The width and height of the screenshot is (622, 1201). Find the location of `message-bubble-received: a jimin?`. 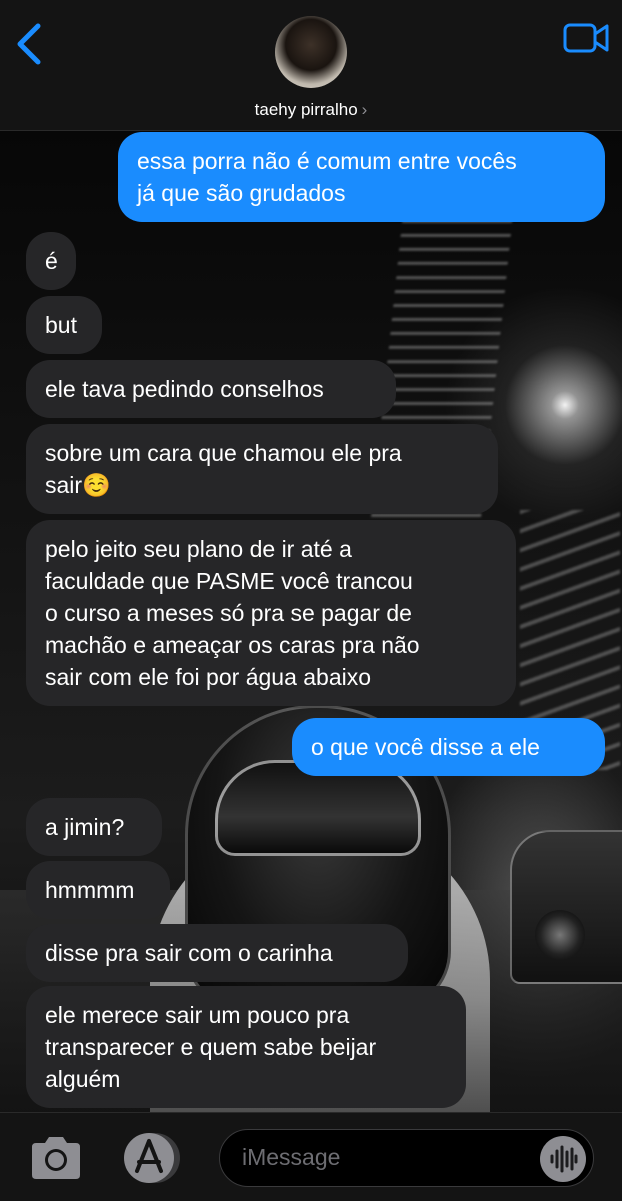

message-bubble-received: a jimin? is located at coordinates (94, 827).